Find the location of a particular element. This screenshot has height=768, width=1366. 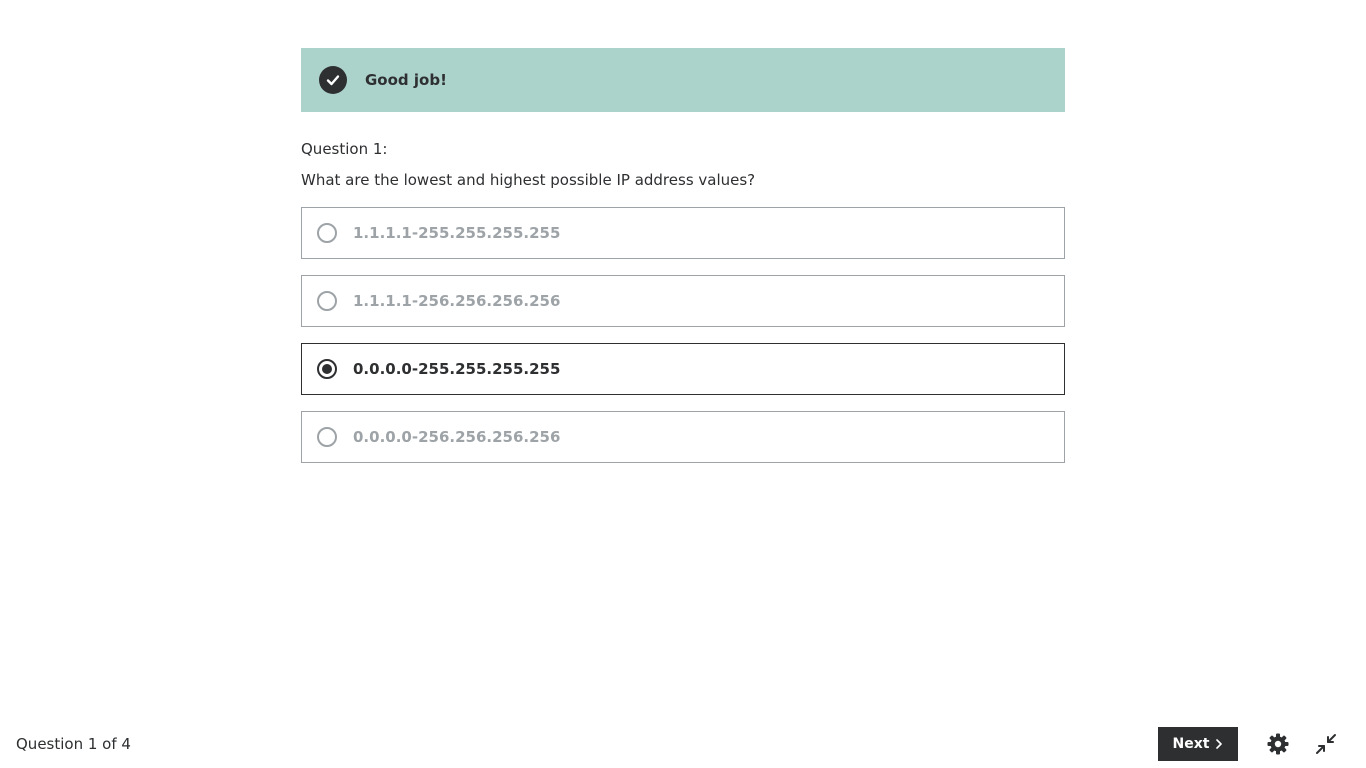

answer-option-4: 0.0.0.0-256.256.256.256 is located at coordinates (683, 437).